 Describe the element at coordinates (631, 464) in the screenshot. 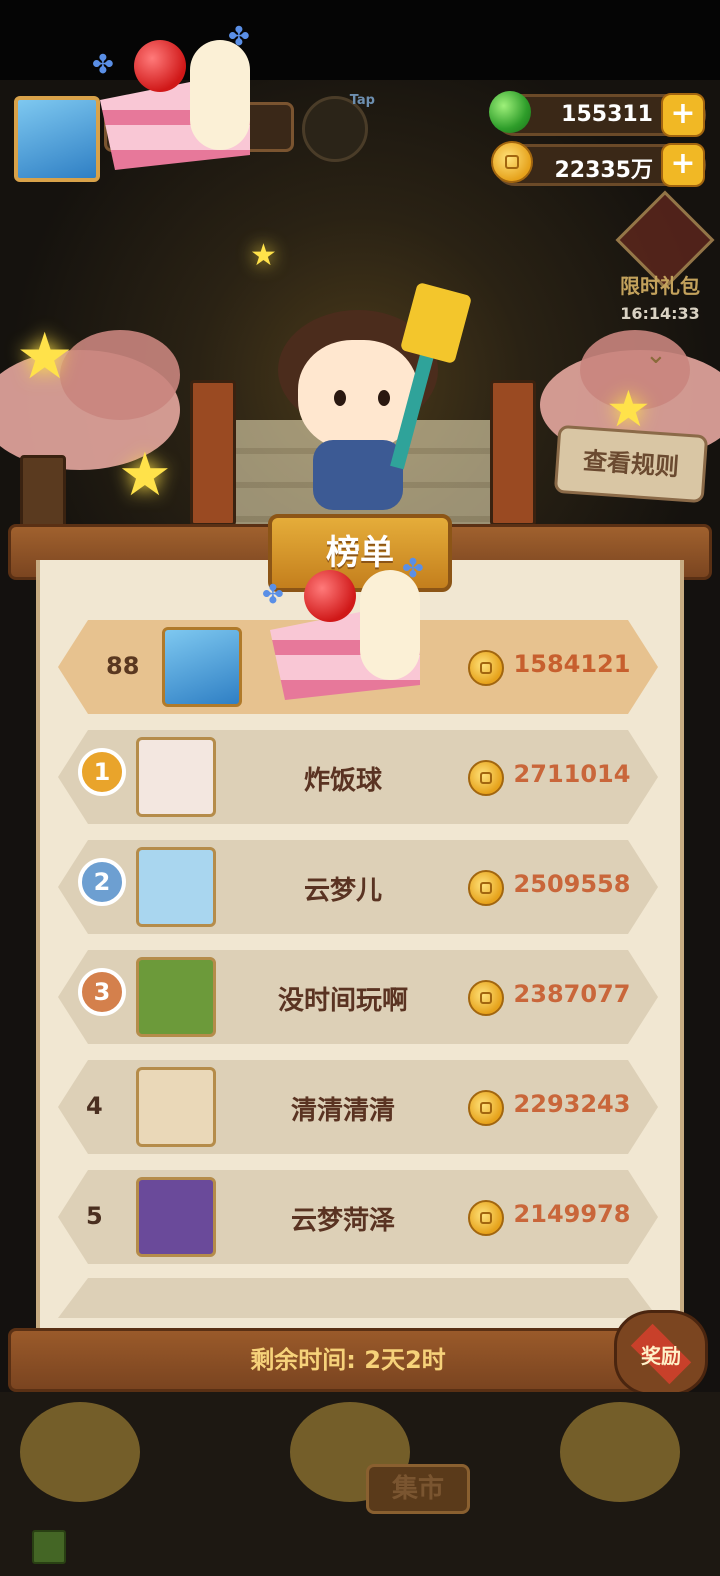

I see `view-rules-button: 查看规则` at that location.